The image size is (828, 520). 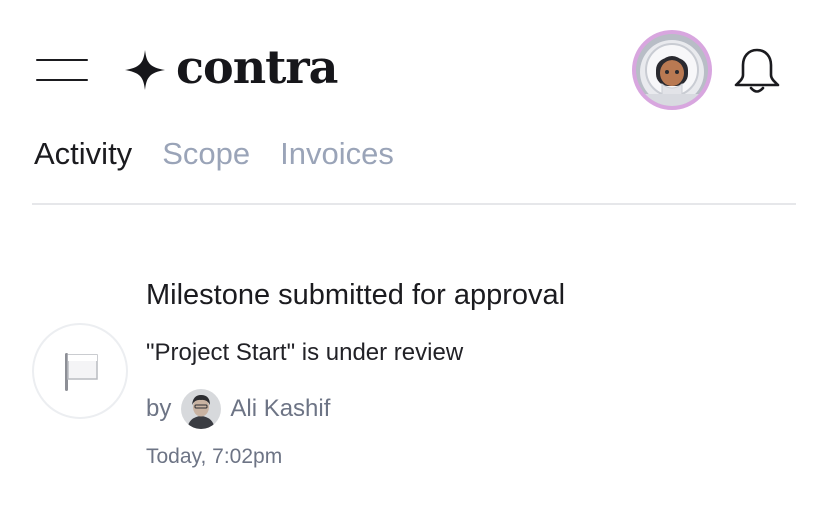 I want to click on activity-title: Milestone submitted for approval, so click(x=356, y=295).